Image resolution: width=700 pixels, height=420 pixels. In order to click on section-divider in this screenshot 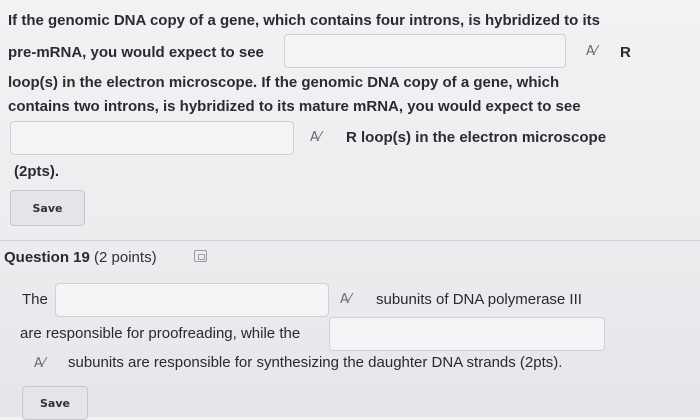, I will do `click(350, 240)`.